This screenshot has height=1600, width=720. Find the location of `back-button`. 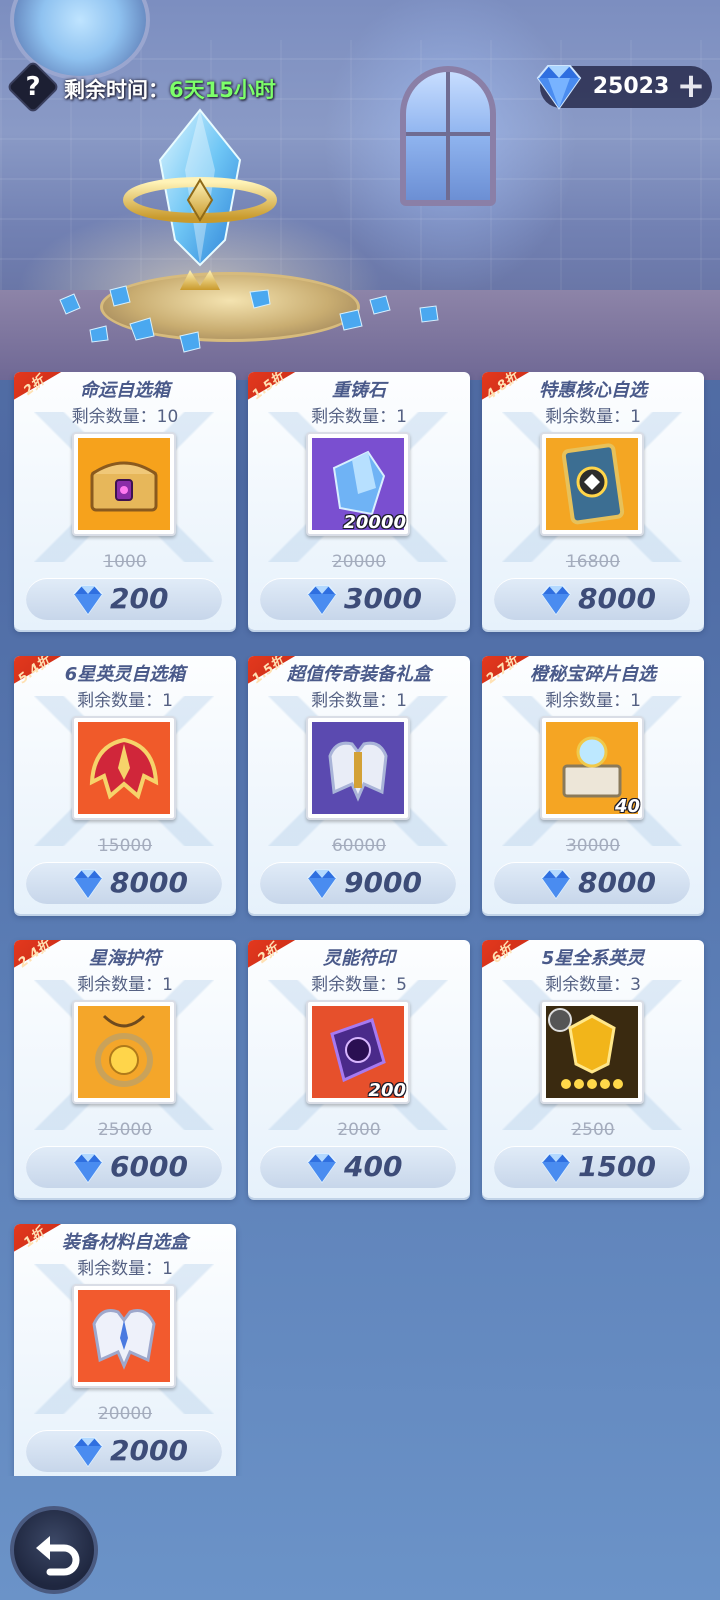

back-button is located at coordinates (54, 1550).